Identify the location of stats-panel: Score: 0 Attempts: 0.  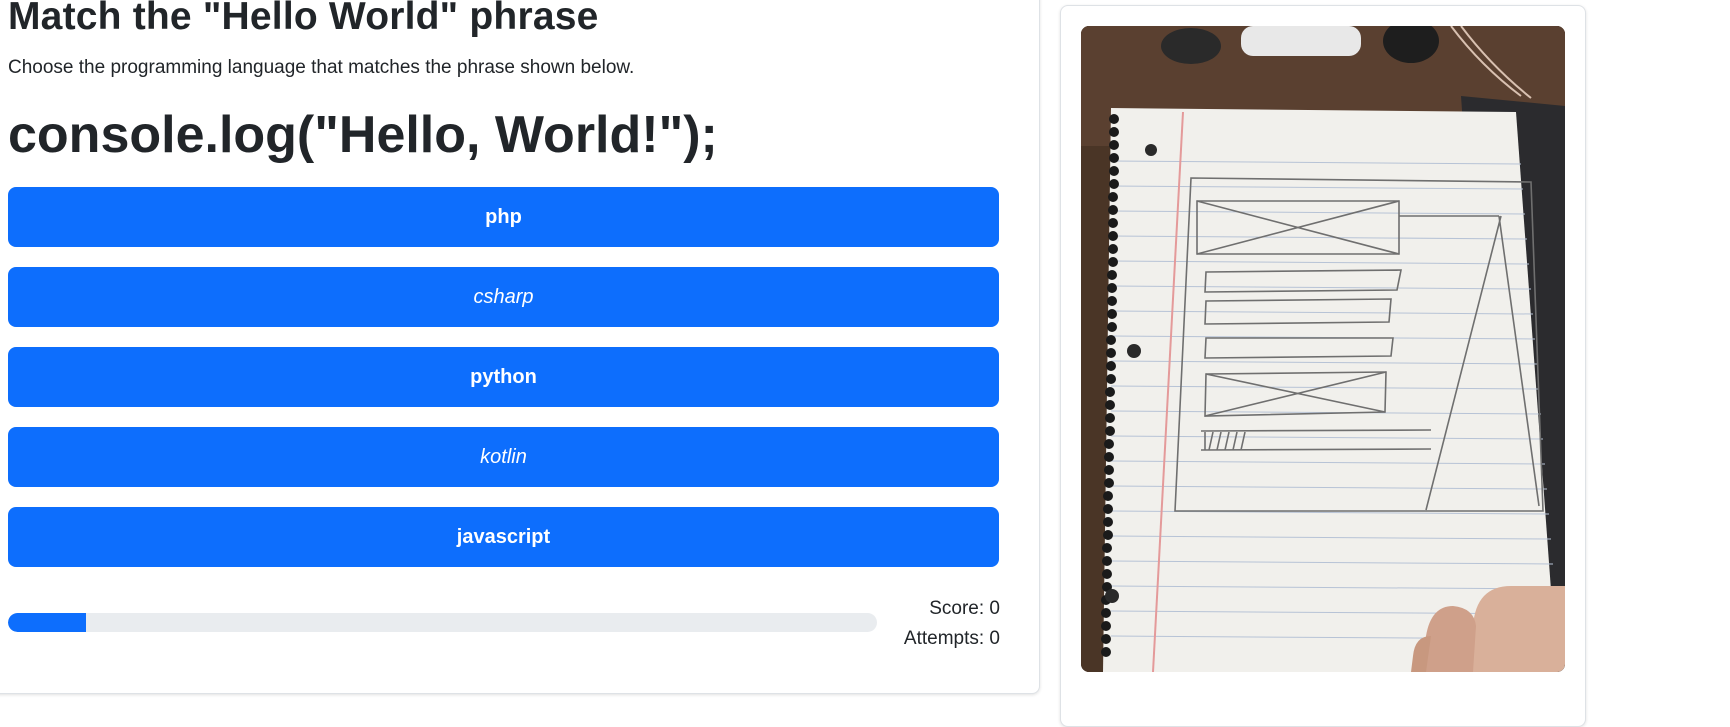
(952, 624).